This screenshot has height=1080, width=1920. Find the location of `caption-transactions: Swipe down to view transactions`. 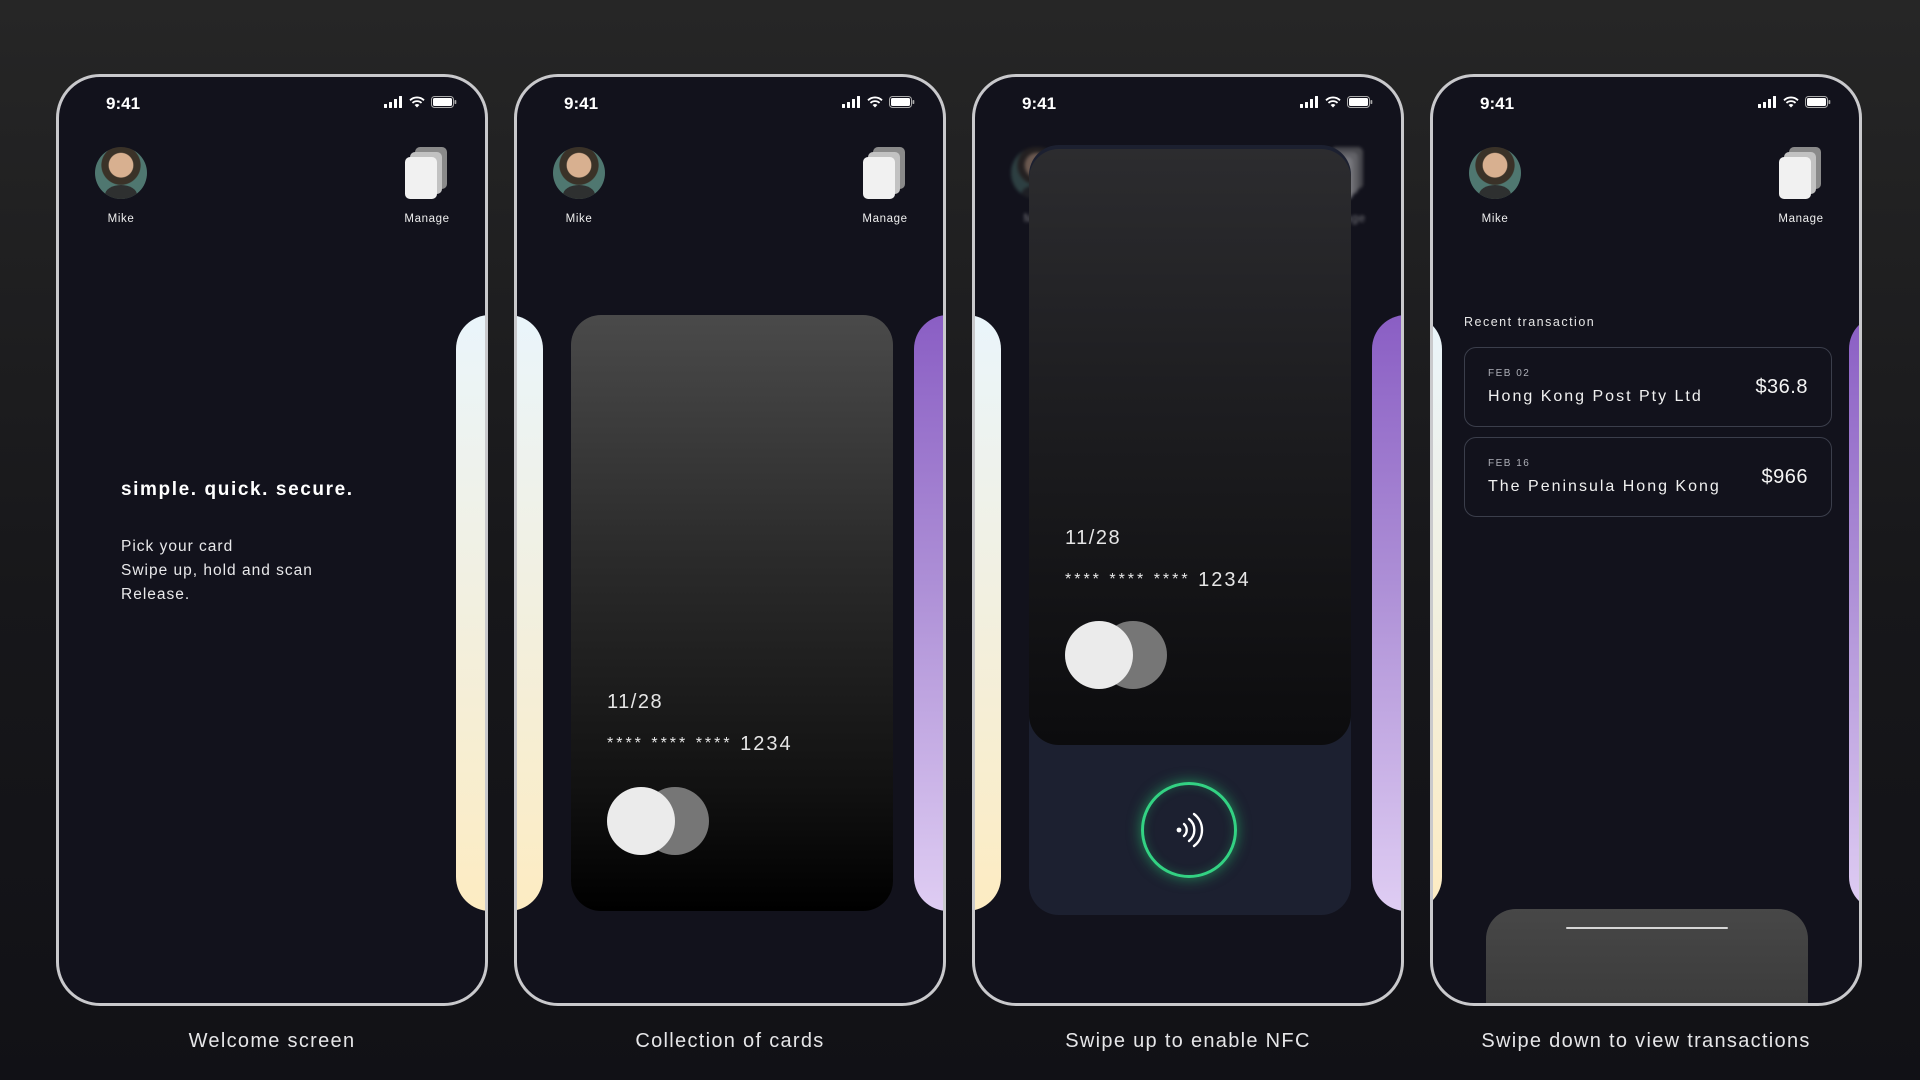

caption-transactions: Swipe down to view transactions is located at coordinates (1646, 1041).